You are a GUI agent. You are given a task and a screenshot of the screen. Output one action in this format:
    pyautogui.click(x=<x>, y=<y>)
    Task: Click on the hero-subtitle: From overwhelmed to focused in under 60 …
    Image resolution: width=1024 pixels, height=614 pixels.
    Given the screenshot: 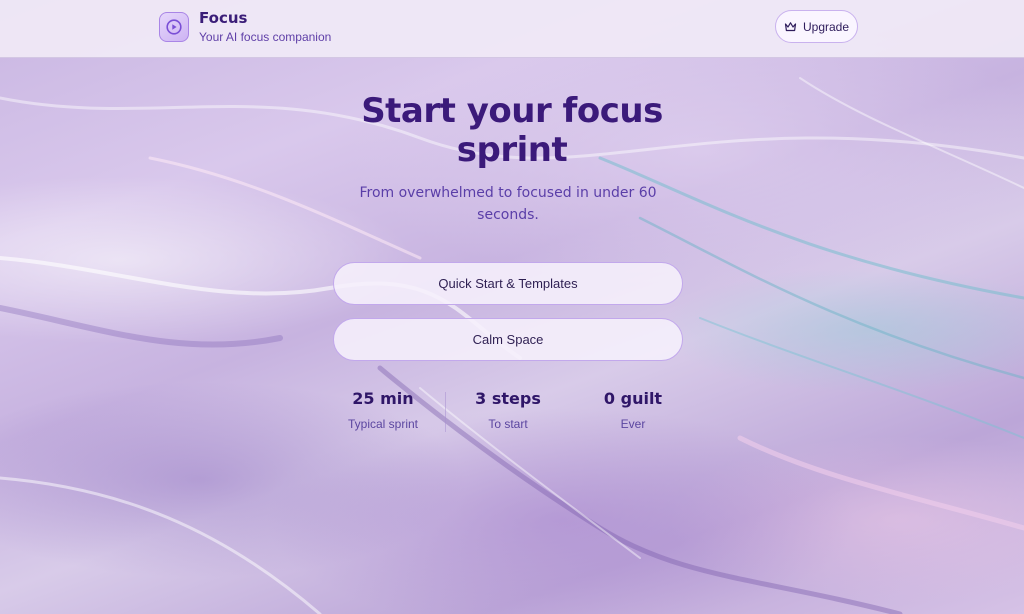 What is the action you would take?
    pyautogui.click(x=508, y=204)
    